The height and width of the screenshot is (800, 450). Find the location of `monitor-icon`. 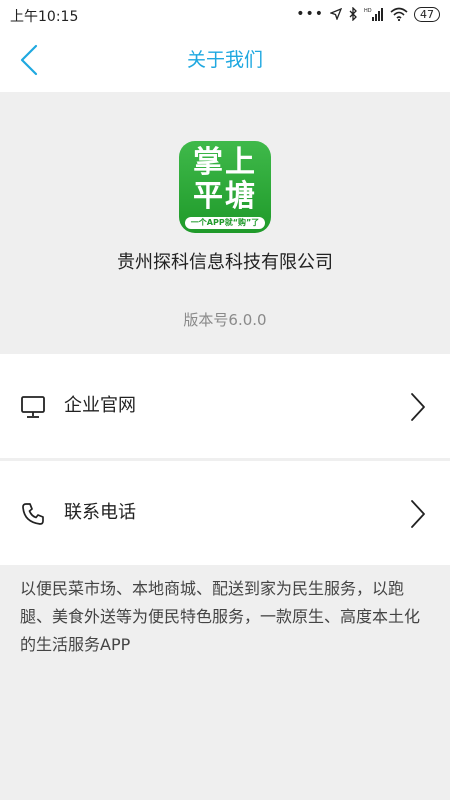

monitor-icon is located at coordinates (33, 407).